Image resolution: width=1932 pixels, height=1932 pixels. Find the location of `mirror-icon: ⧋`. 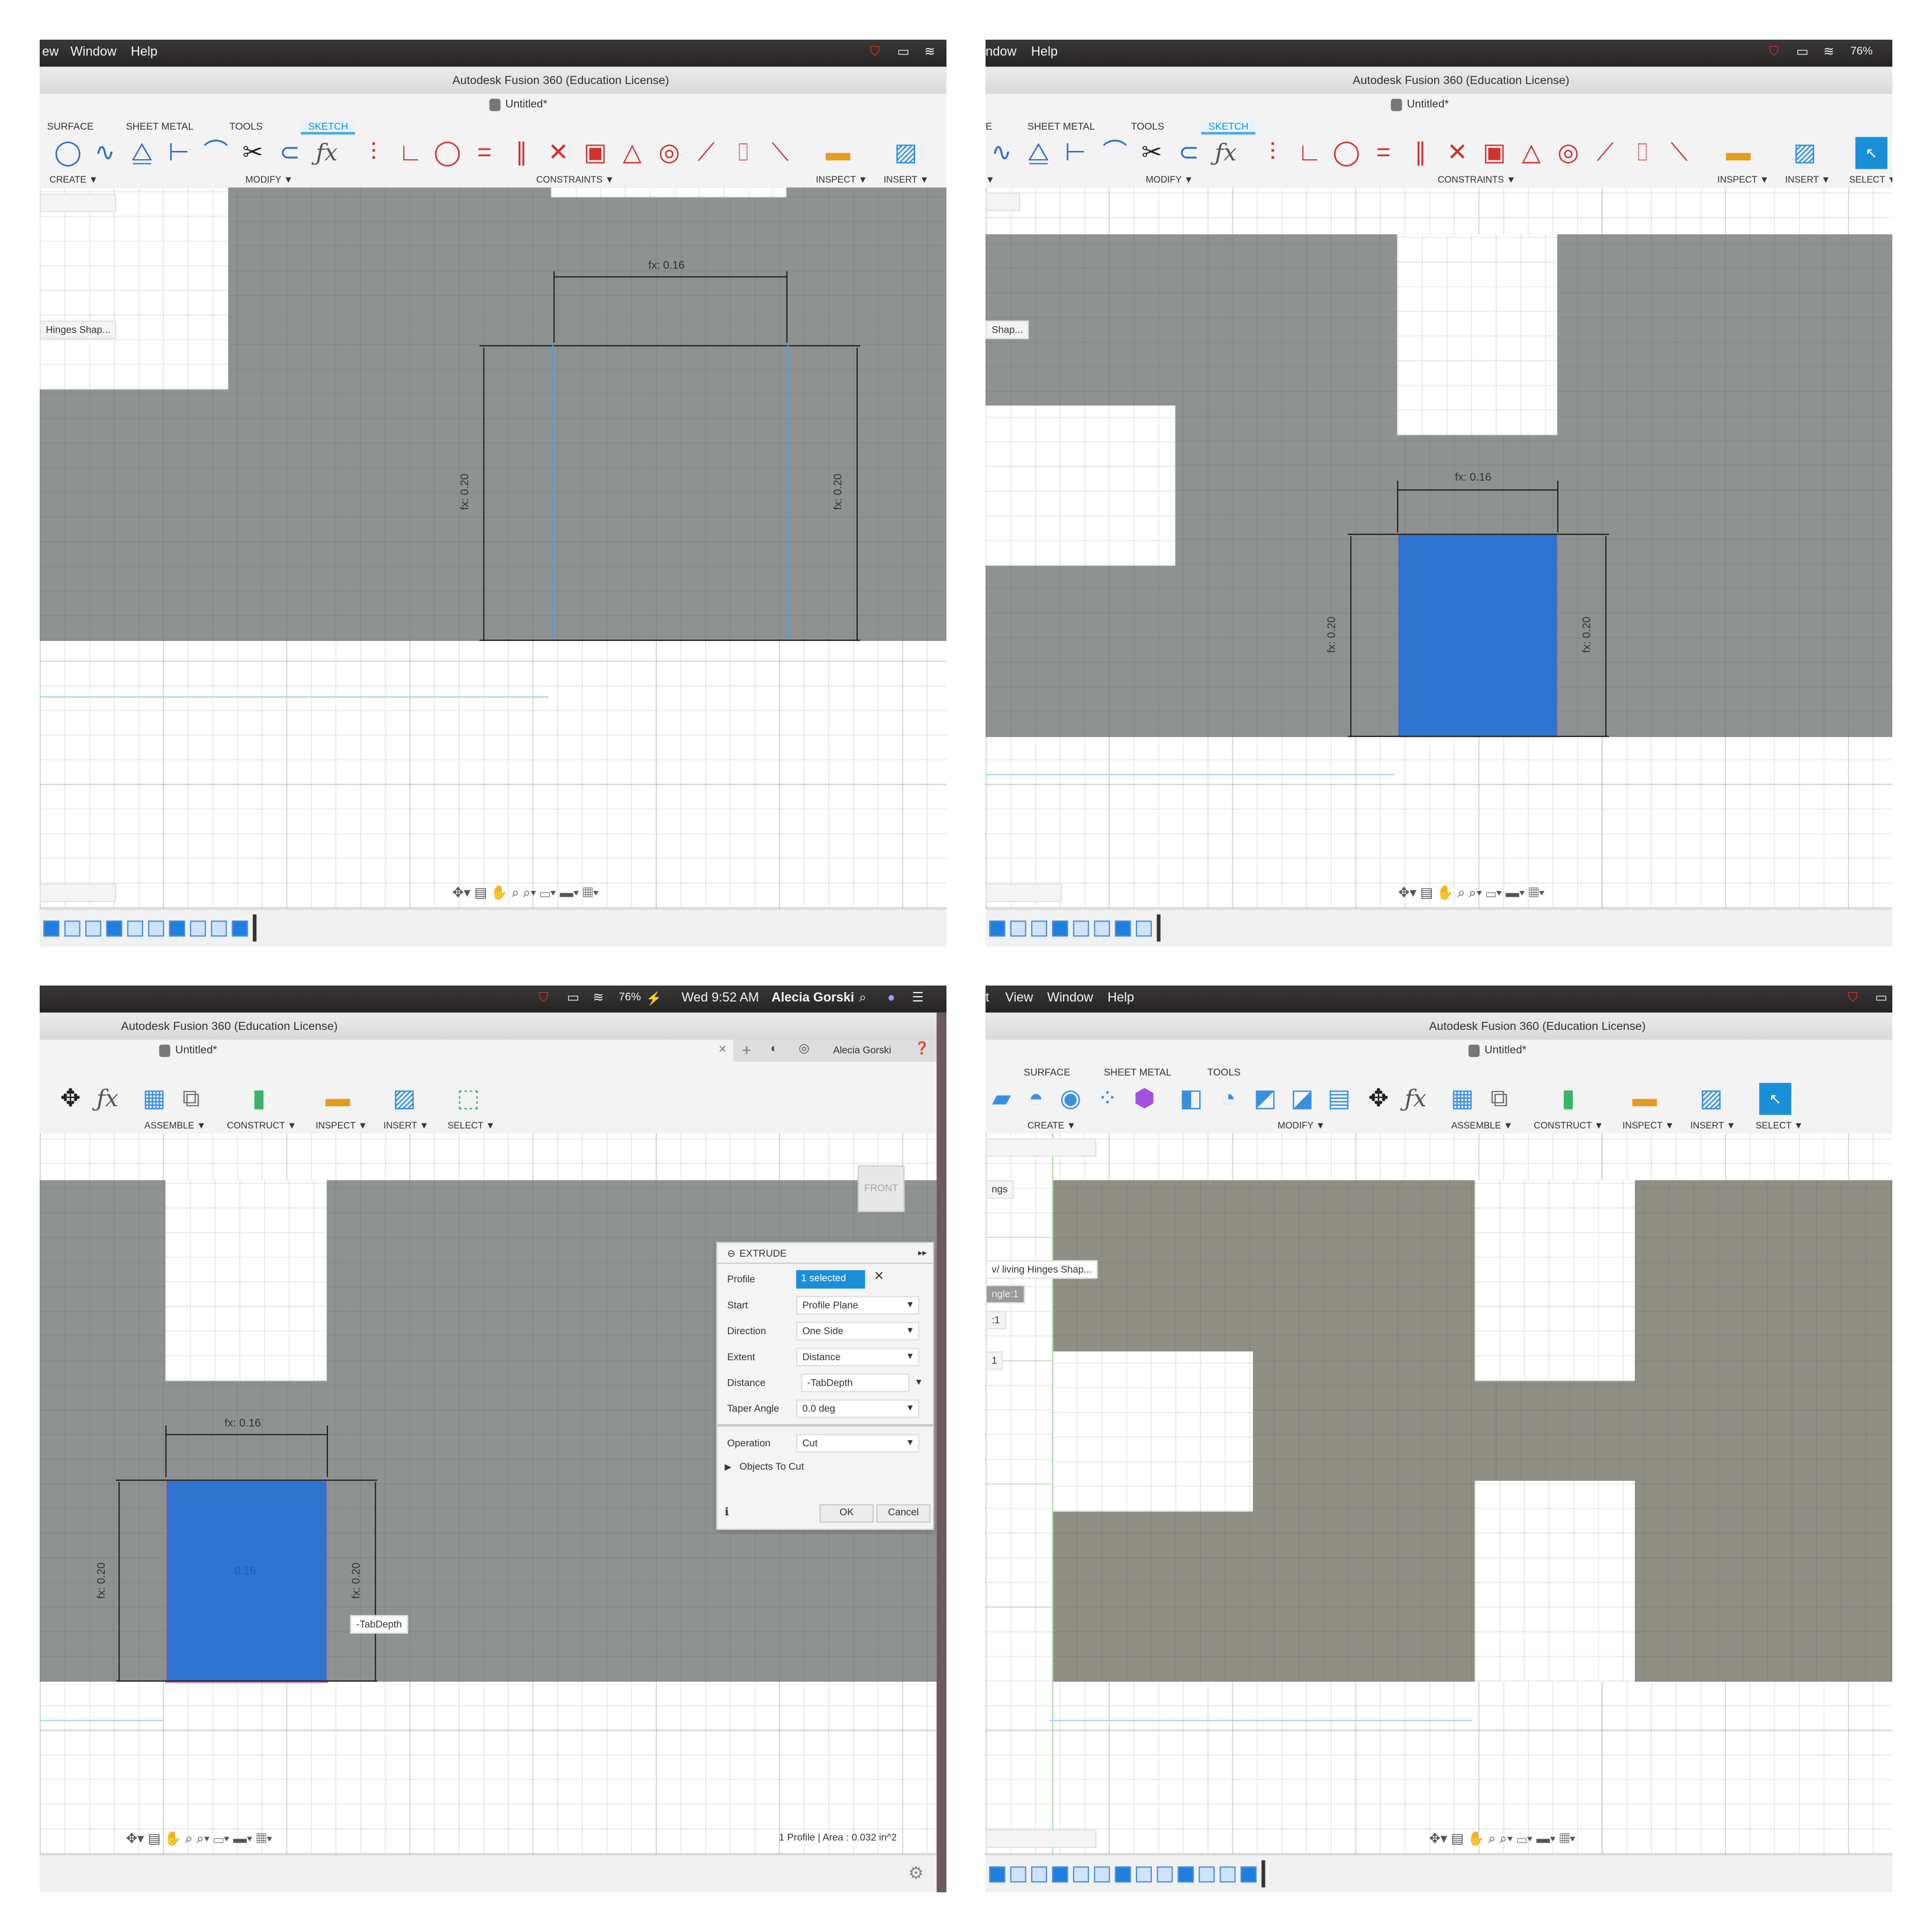

mirror-icon: ⧋ is located at coordinates (142, 153).